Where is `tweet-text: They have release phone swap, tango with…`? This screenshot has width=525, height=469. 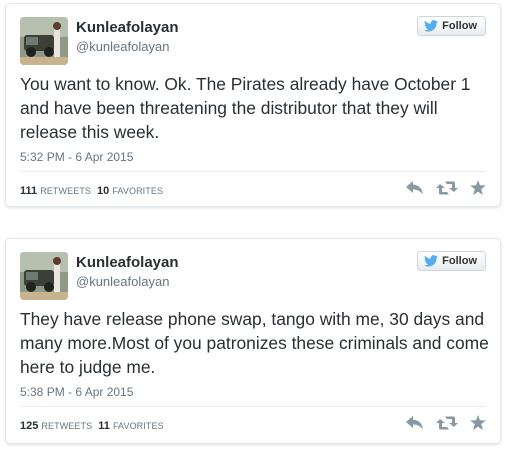
tweet-text: They have release phone swap, tango with… is located at coordinates (254, 343).